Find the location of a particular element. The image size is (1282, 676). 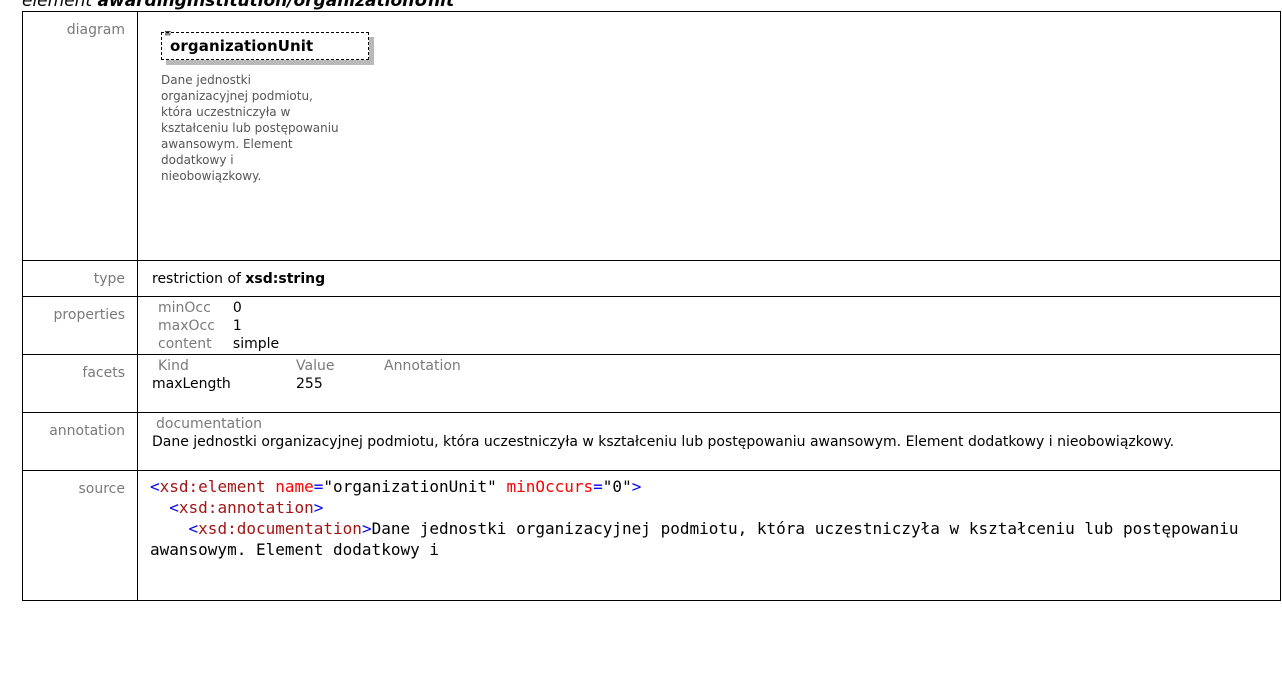

source-open-tag: xsd:element is located at coordinates (212, 486).